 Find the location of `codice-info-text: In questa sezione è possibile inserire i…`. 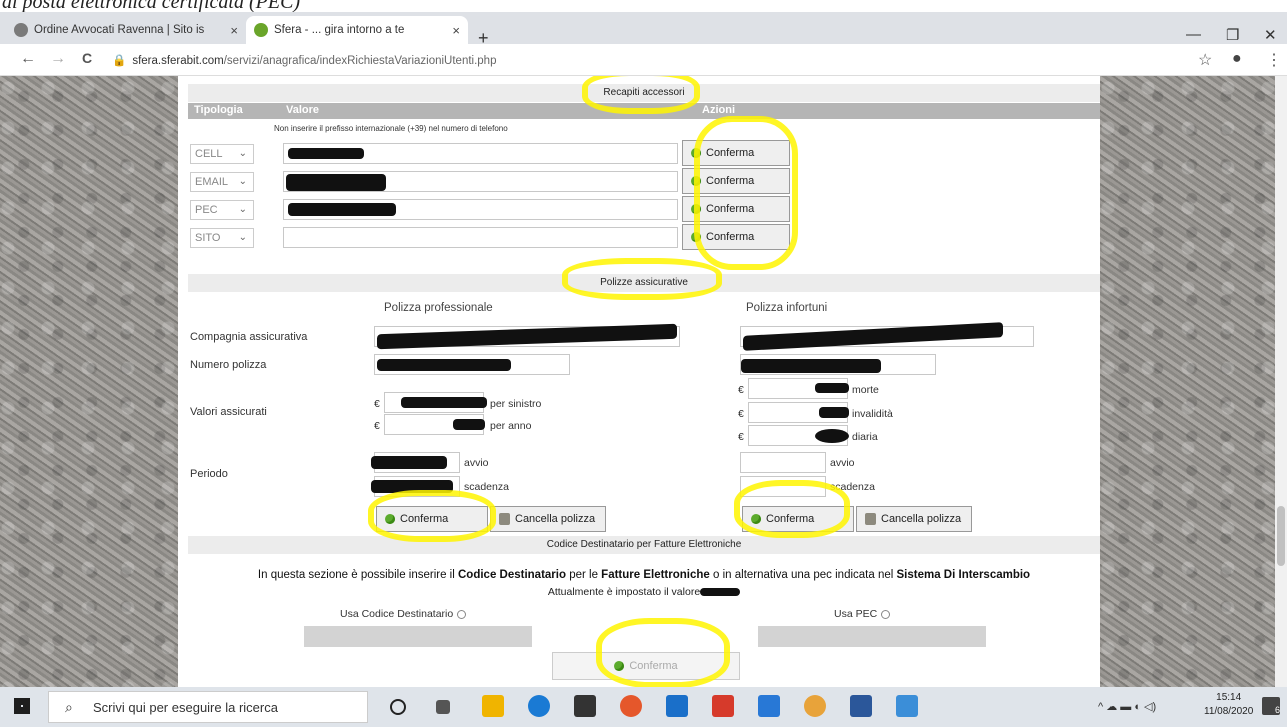

codice-info-text: In questa sezione è possibile inserire i… is located at coordinates (644, 575).